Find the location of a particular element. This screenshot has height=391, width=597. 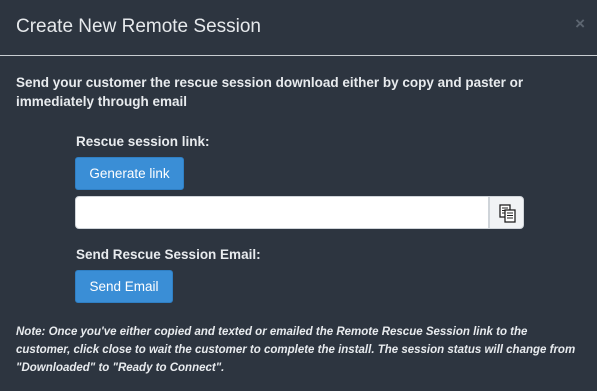

rescue-link-label: Rescue session link: is located at coordinates (143, 141).